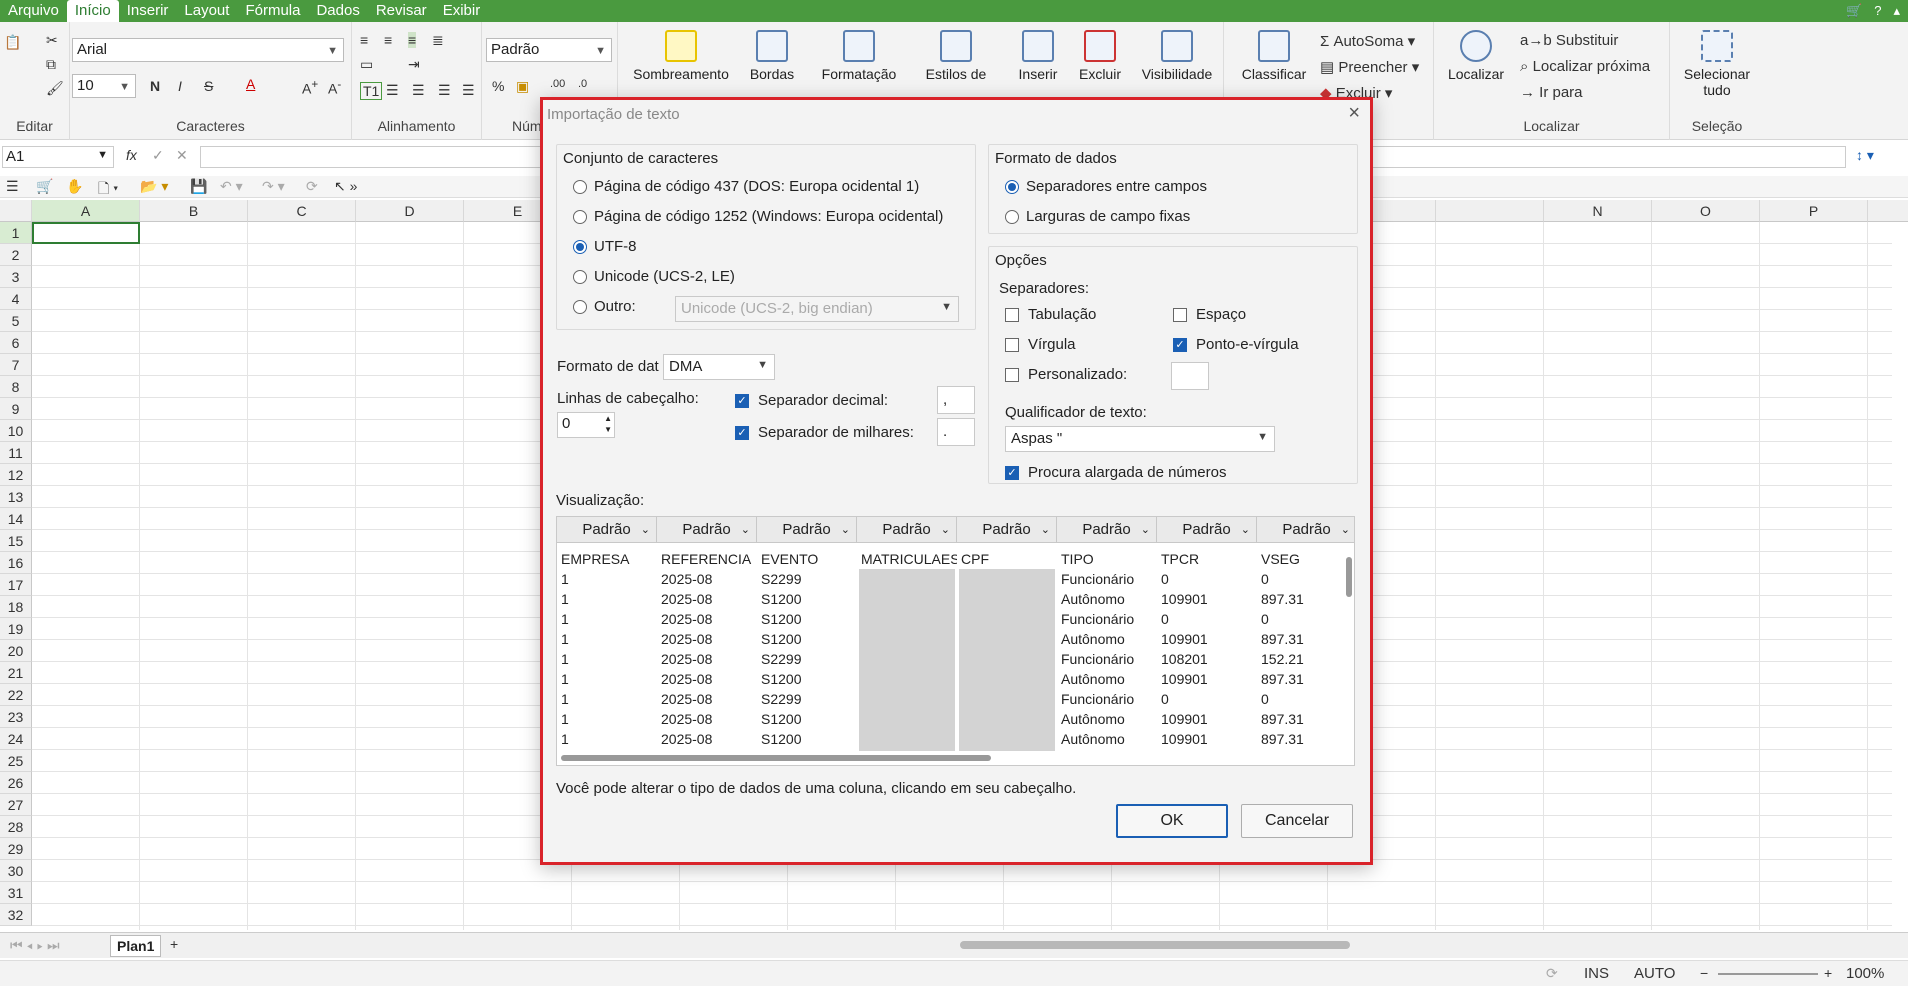 This screenshot has width=1908, height=986. What do you see at coordinates (16, 211) in the screenshot?
I see `select-all-corner` at bounding box center [16, 211].